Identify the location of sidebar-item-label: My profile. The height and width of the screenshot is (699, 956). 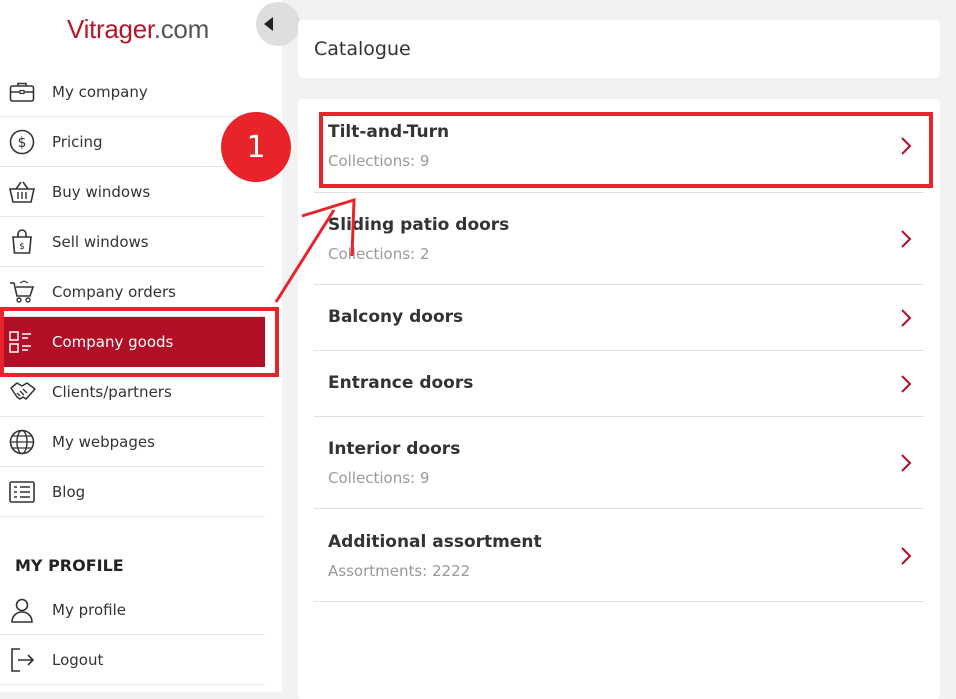
(89, 609).